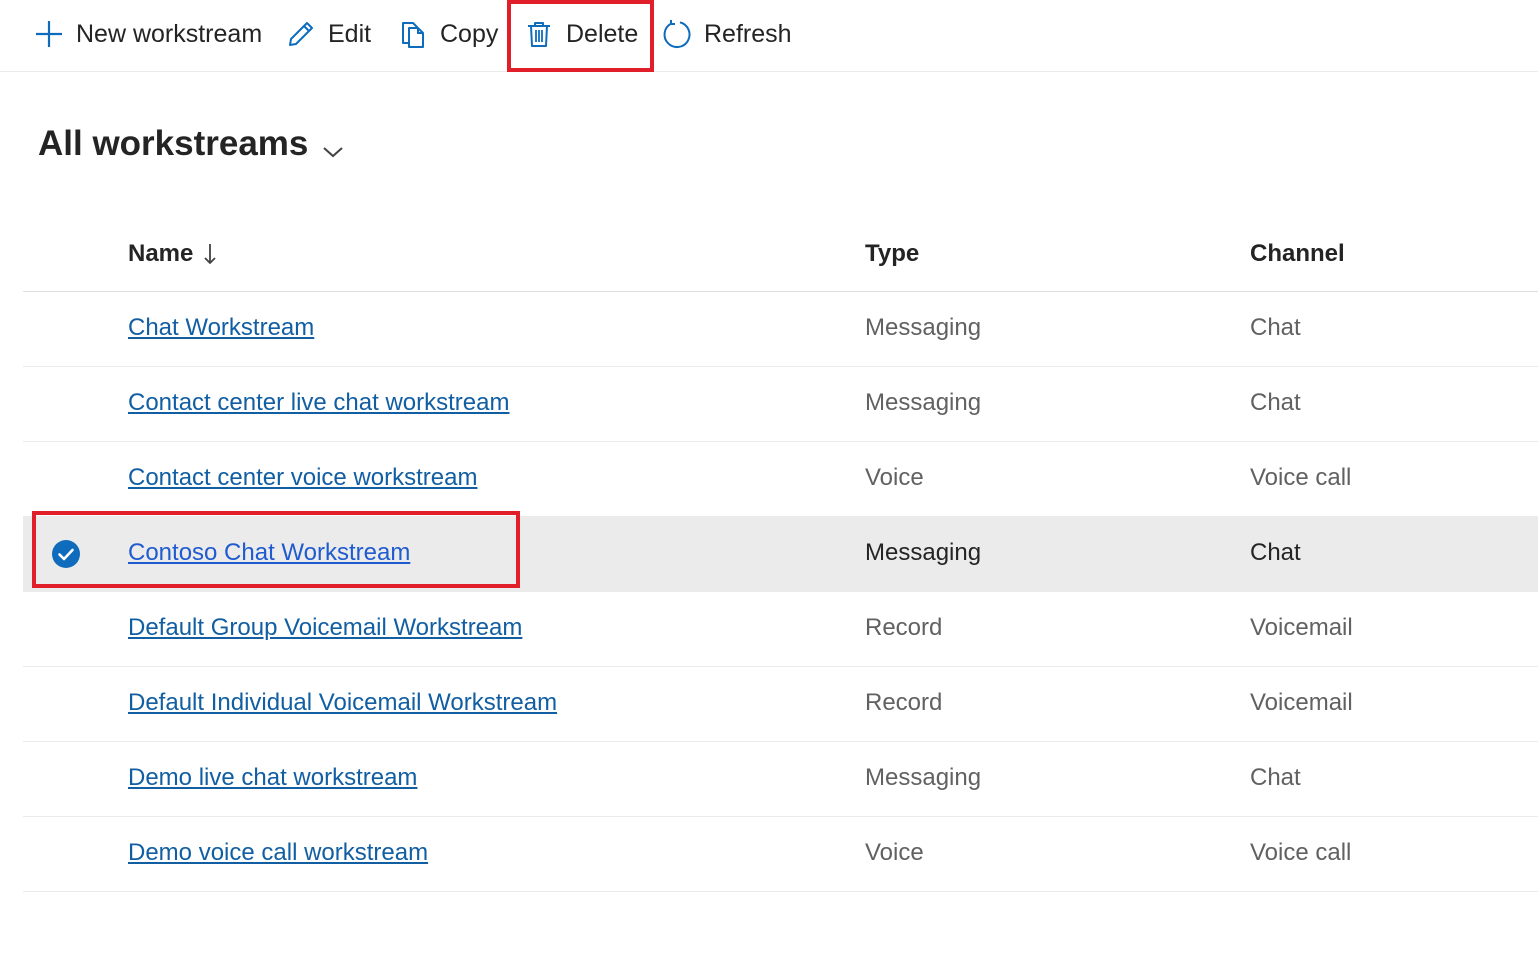 This screenshot has width=1538, height=972. I want to click on edit-icon, so click(301, 34).